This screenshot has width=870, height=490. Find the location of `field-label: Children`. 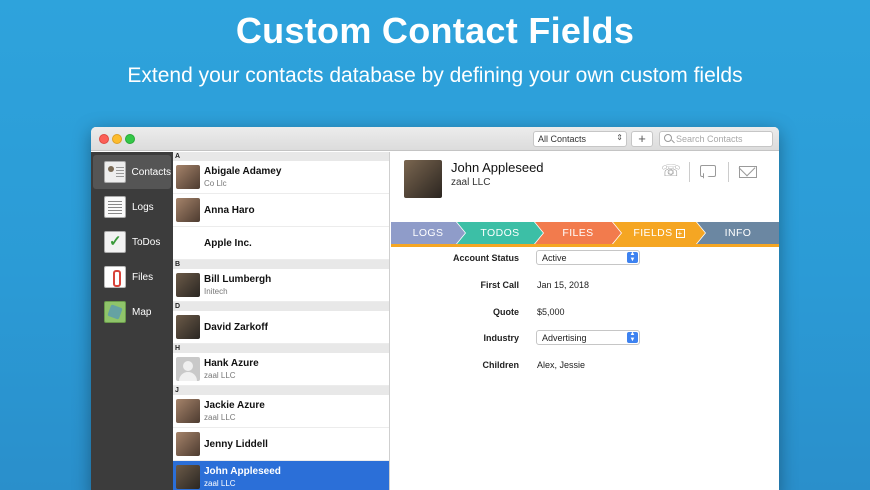

field-label: Children is located at coordinates (500, 365).